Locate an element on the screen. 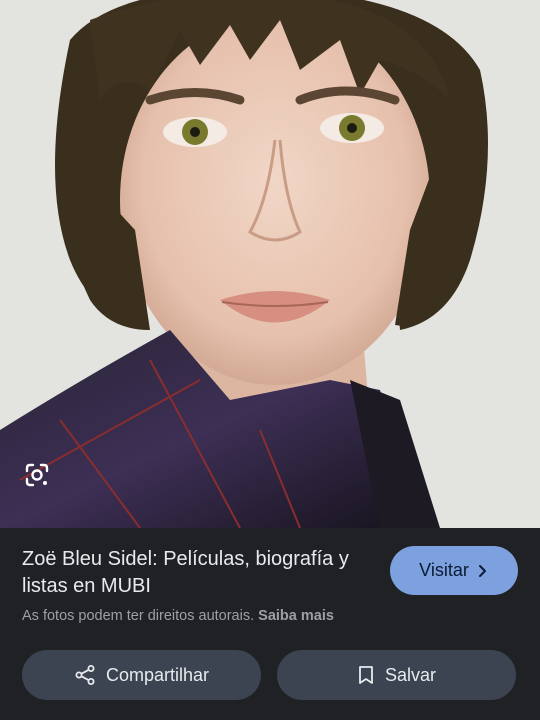  visit-button-label: Visitar is located at coordinates (444, 570).